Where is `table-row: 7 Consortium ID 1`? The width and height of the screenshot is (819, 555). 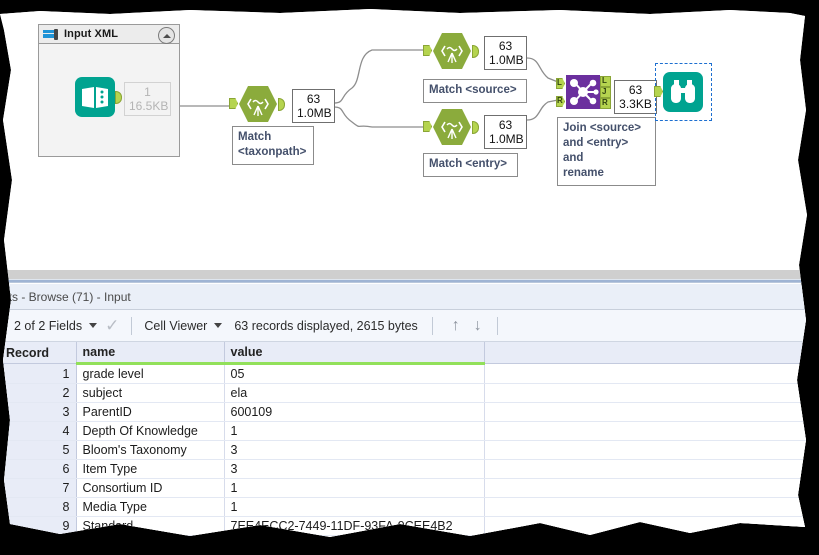 table-row: 7 Consortium ID 1 is located at coordinates (403, 488).